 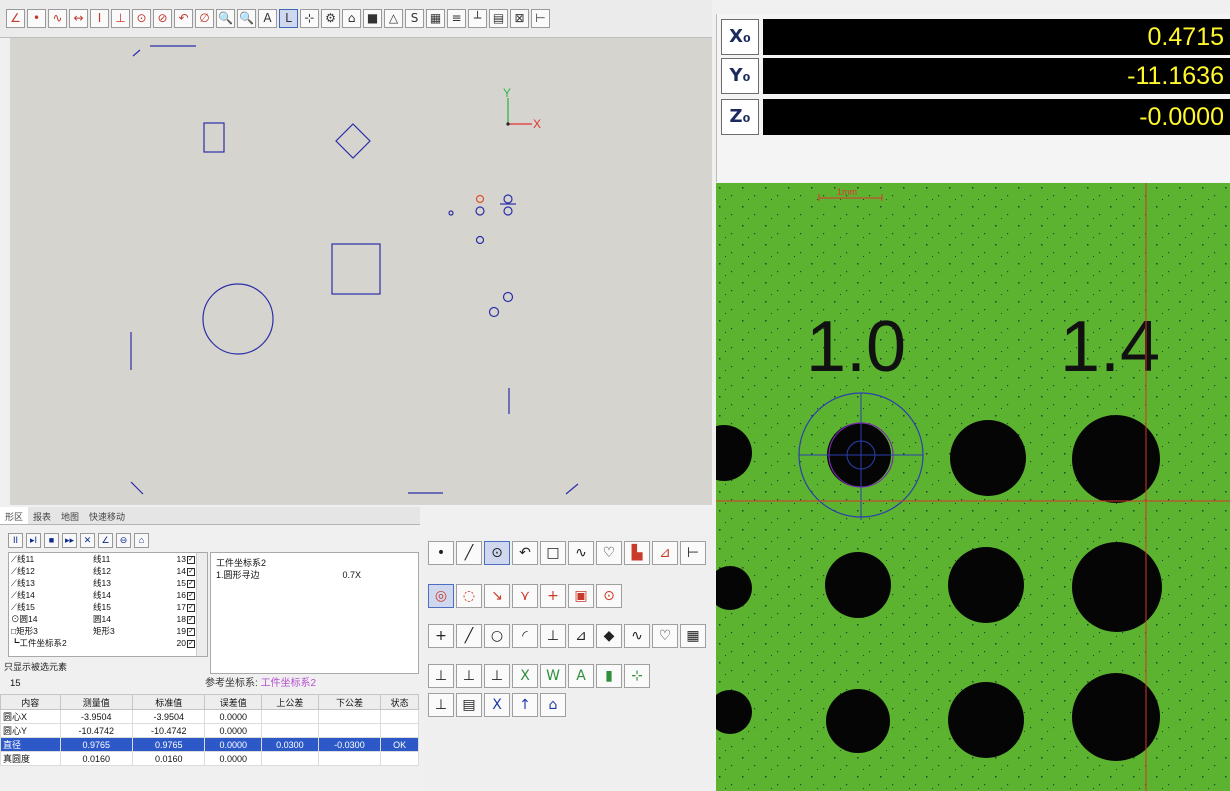 What do you see at coordinates (36, 18) in the screenshot?
I see `toolbar-button: •` at bounding box center [36, 18].